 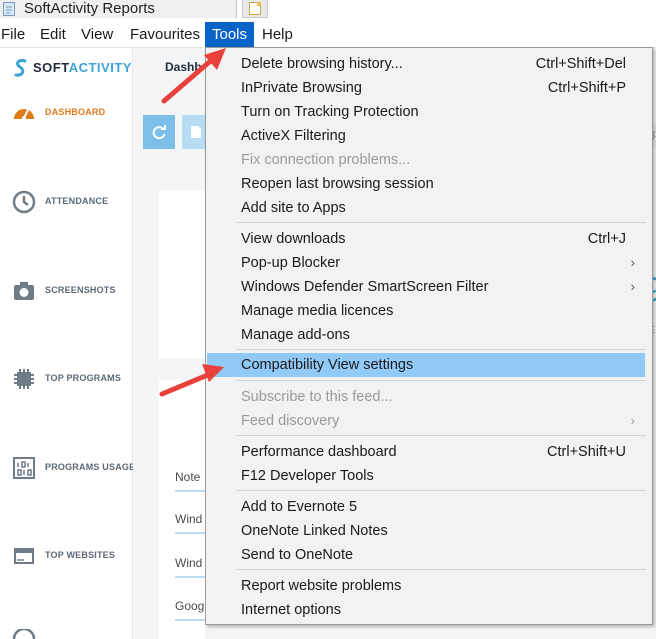 I want to click on menu-item-add-site-to-apps: Add site to Apps, so click(x=429, y=208).